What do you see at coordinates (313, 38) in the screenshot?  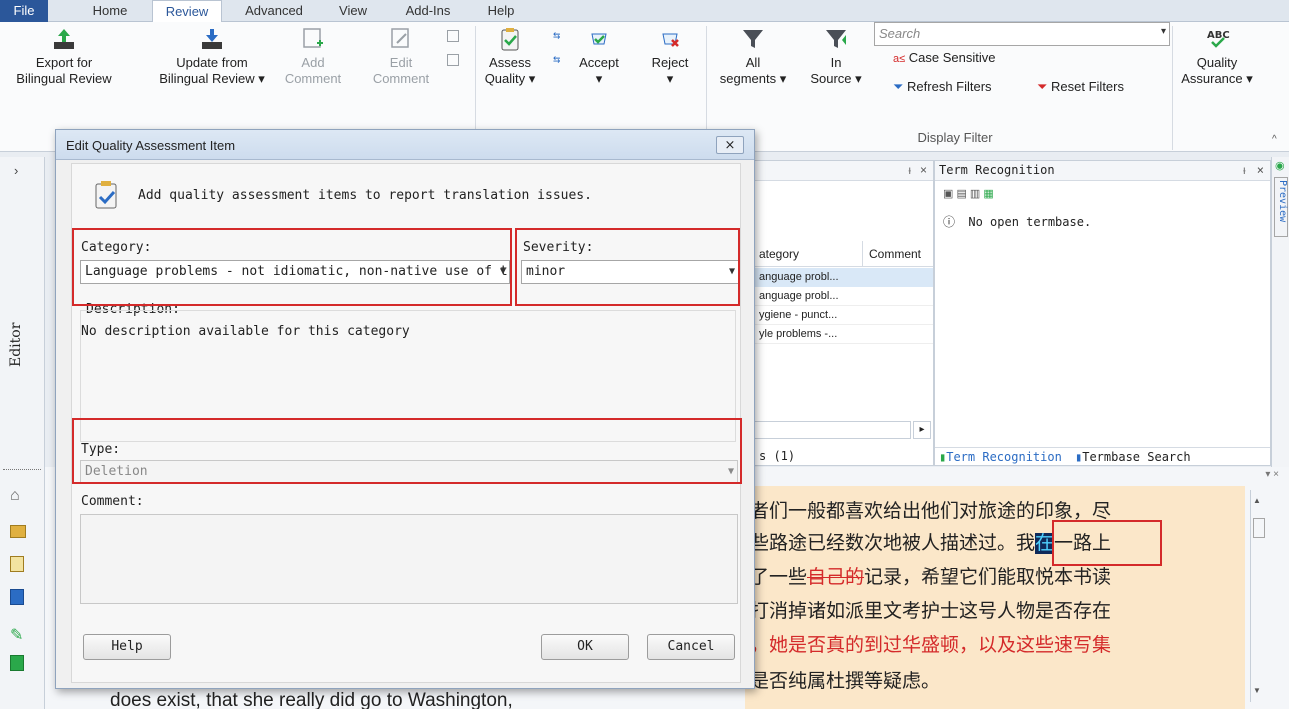 I see `add-comment-icon` at bounding box center [313, 38].